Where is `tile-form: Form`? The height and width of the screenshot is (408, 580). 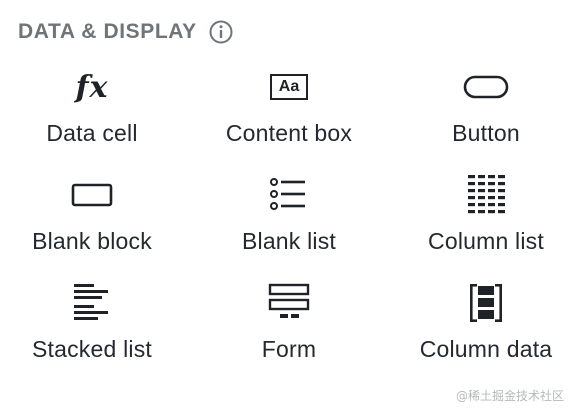 tile-form: Form is located at coordinates (289, 328).